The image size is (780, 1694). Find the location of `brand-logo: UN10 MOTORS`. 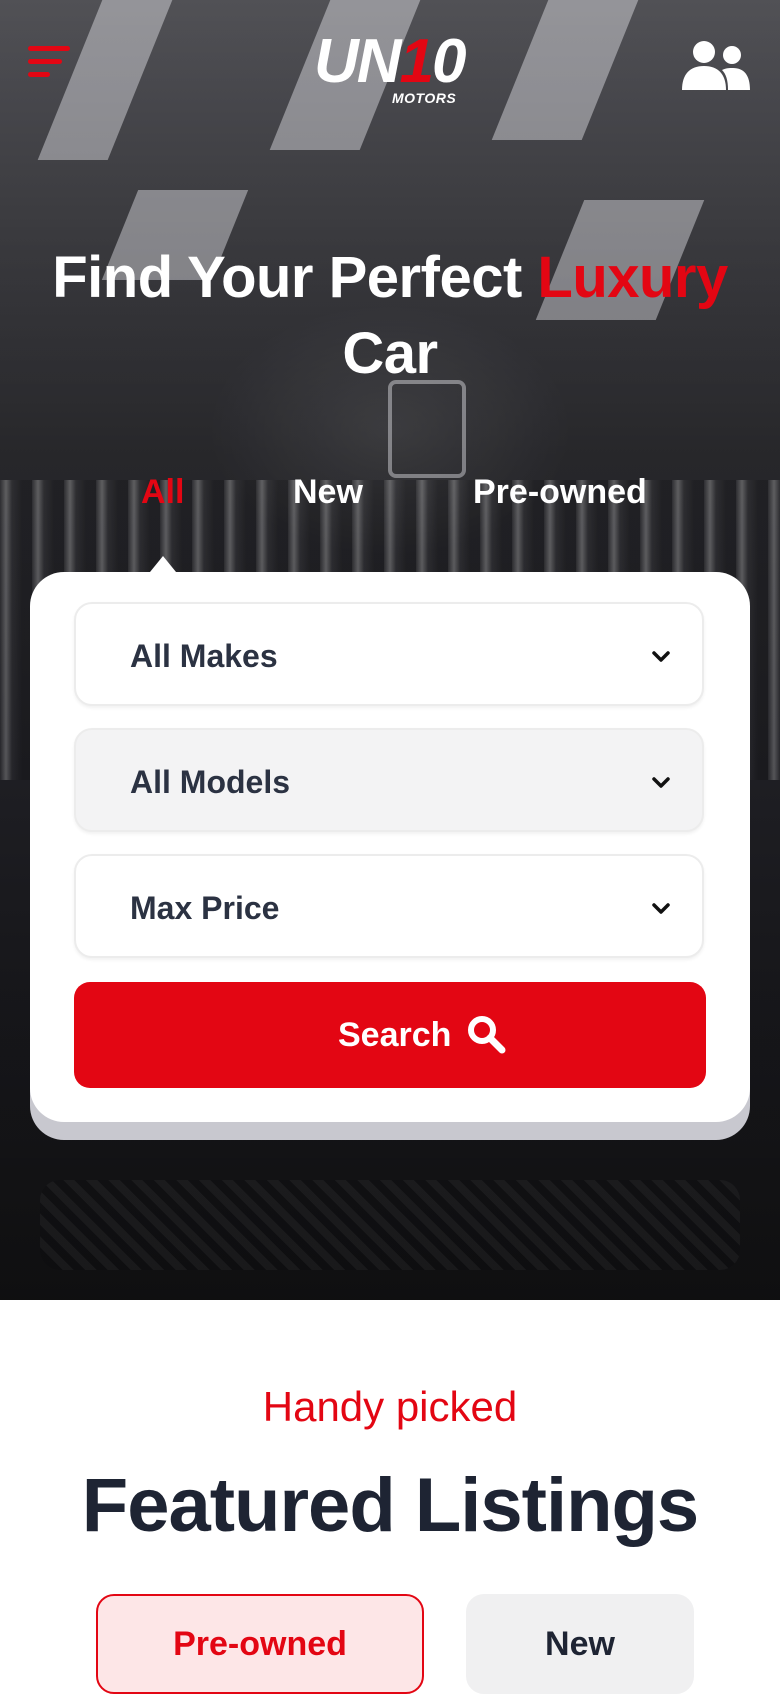

brand-logo: UN10 MOTORS is located at coordinates (390, 67).